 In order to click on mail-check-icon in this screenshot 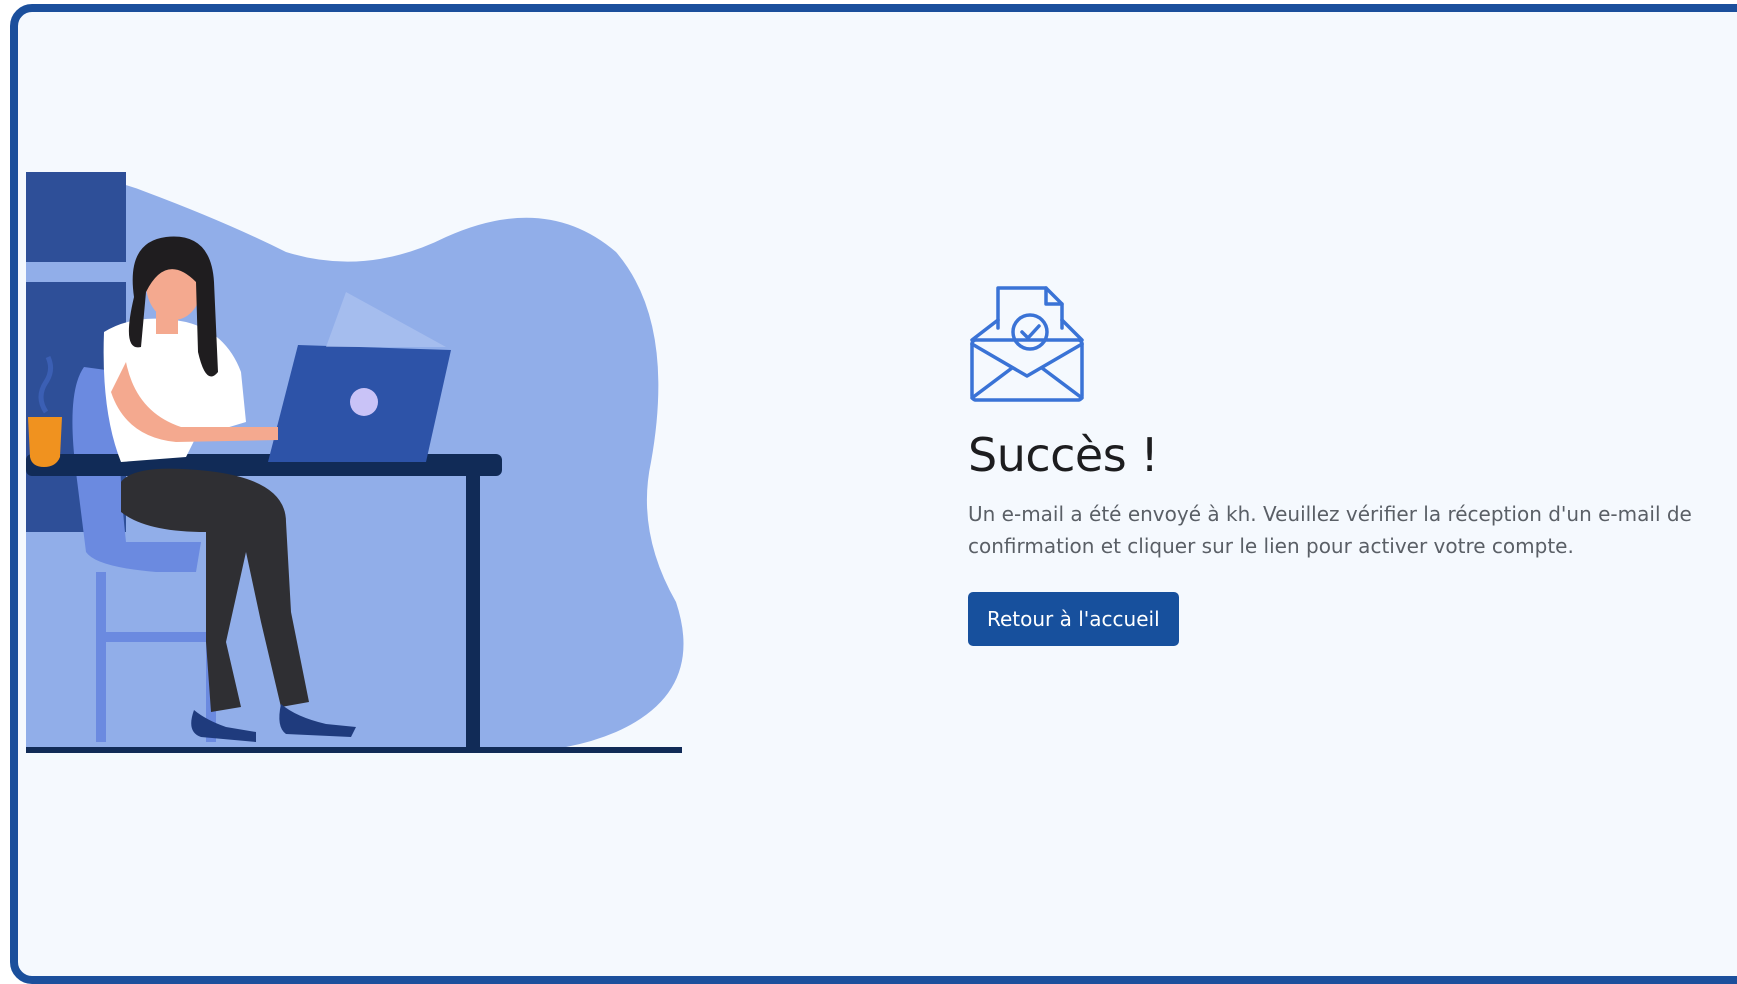, I will do `click(1027, 344)`.